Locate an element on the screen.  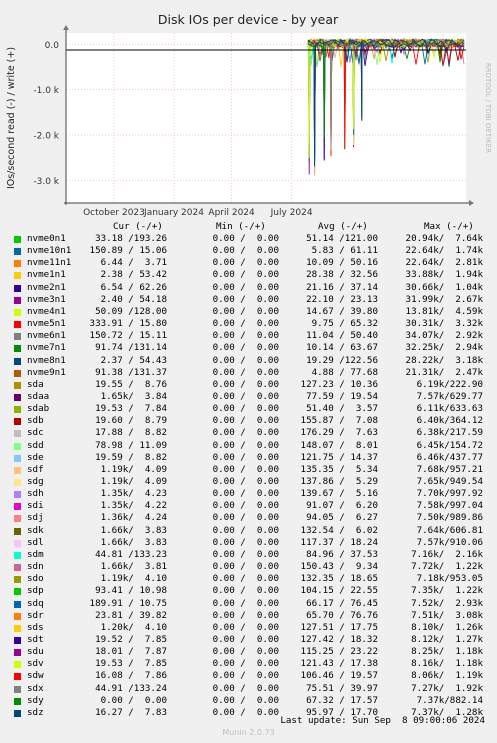
legend-max-value: 7.57k/910.06 is located at coordinates (449, 542).